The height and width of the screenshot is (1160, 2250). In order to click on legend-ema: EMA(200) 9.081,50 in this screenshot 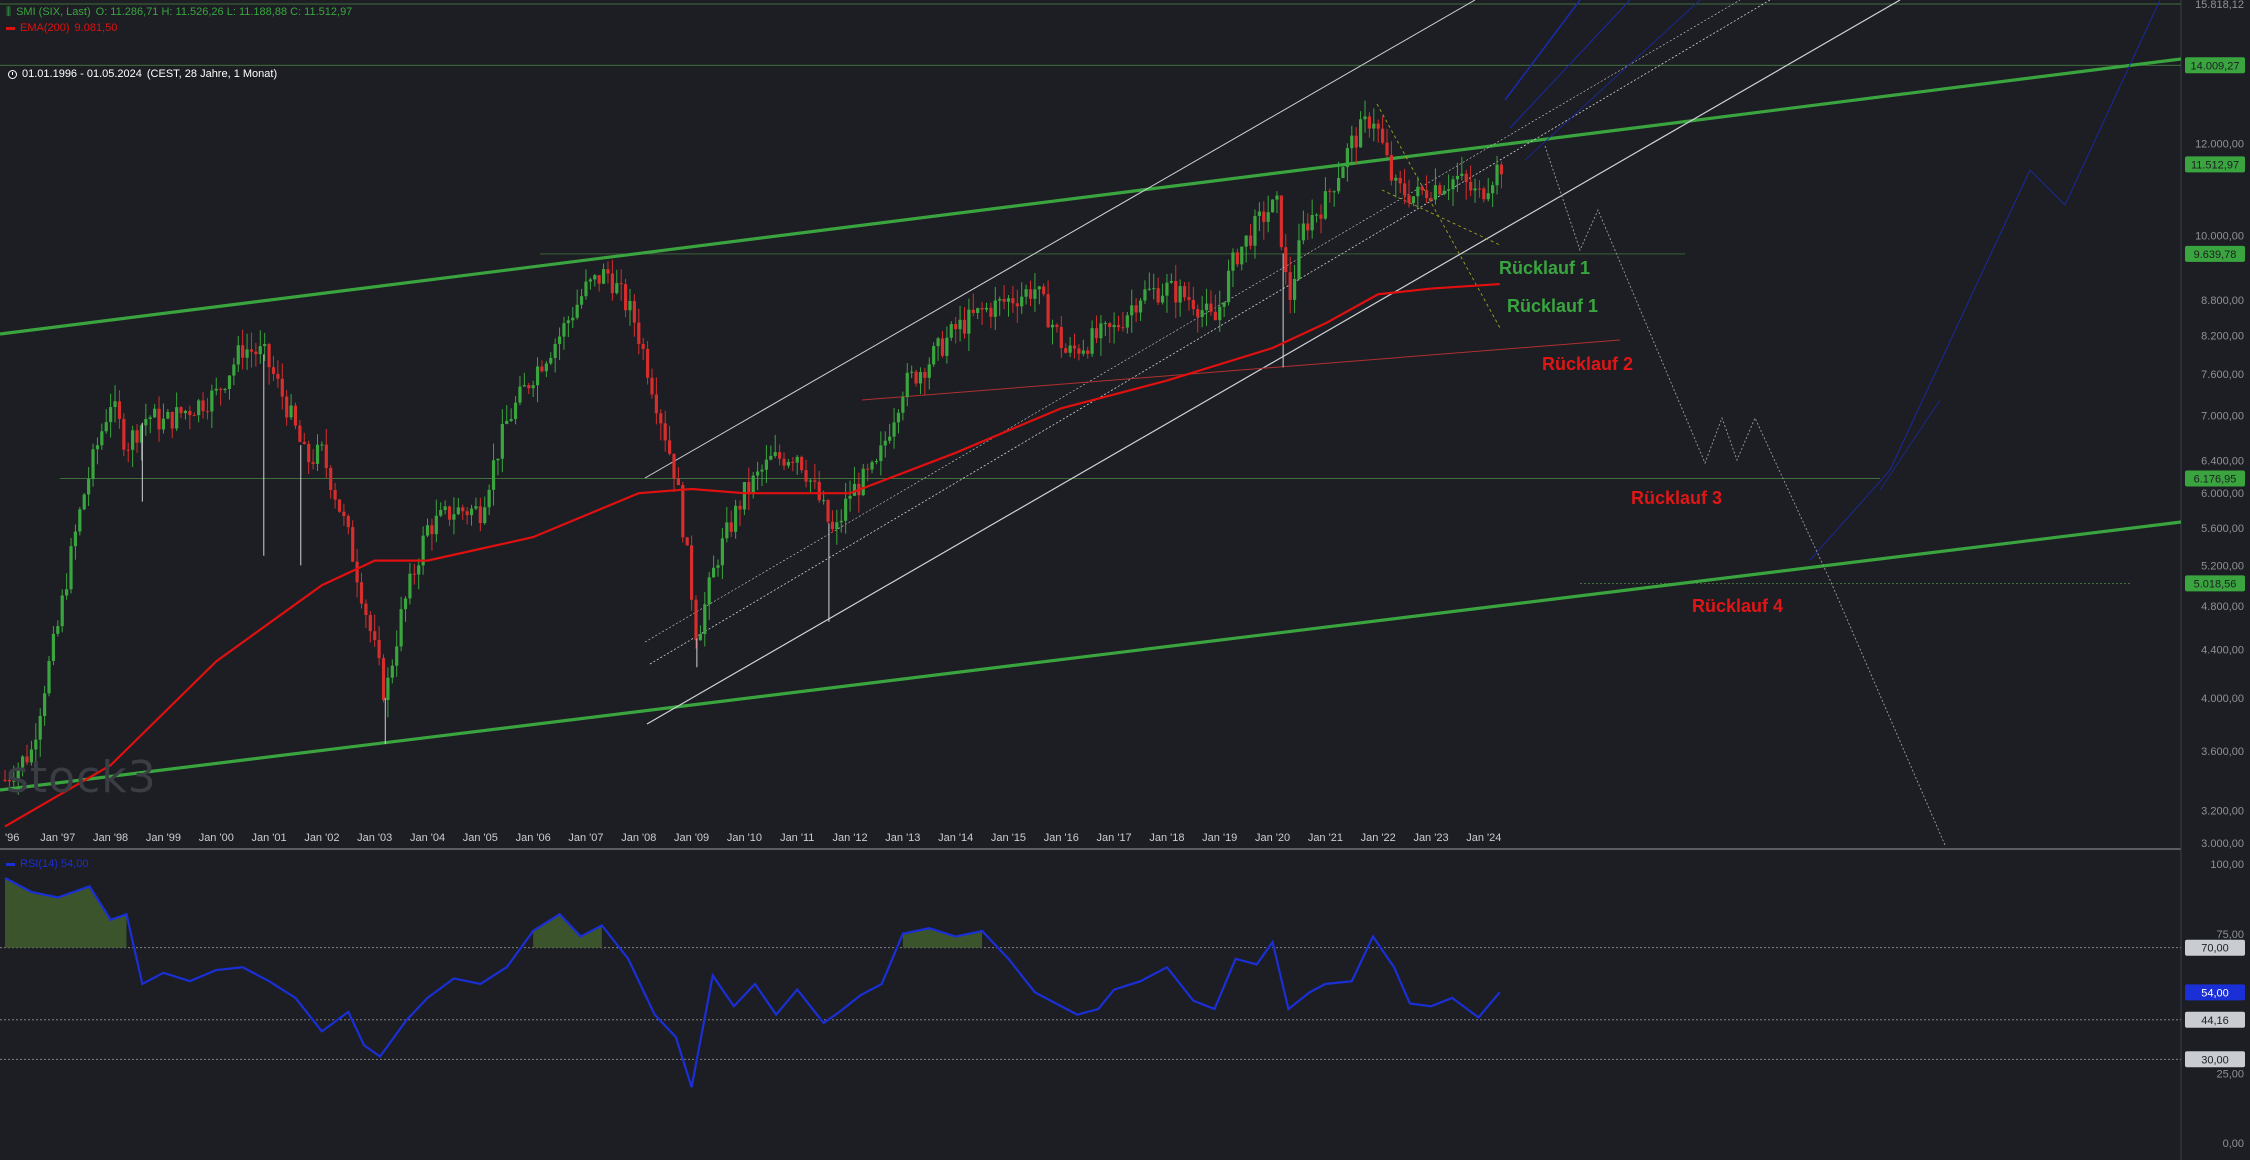, I will do `click(179, 28)`.